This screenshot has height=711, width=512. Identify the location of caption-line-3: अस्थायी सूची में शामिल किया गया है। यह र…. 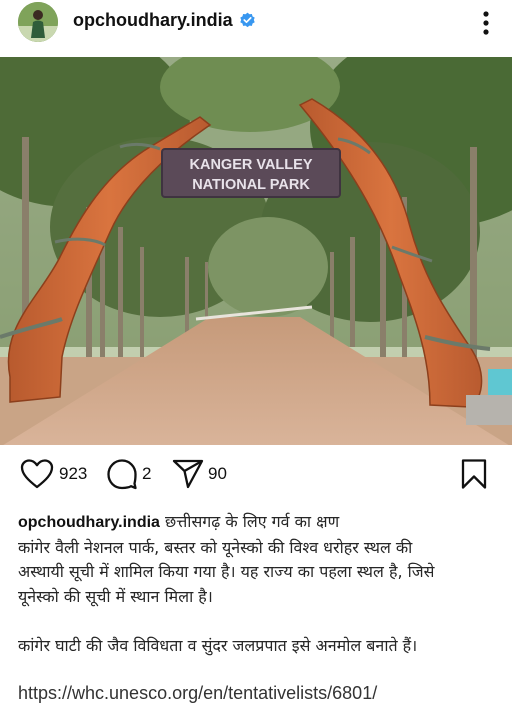
(226, 571).